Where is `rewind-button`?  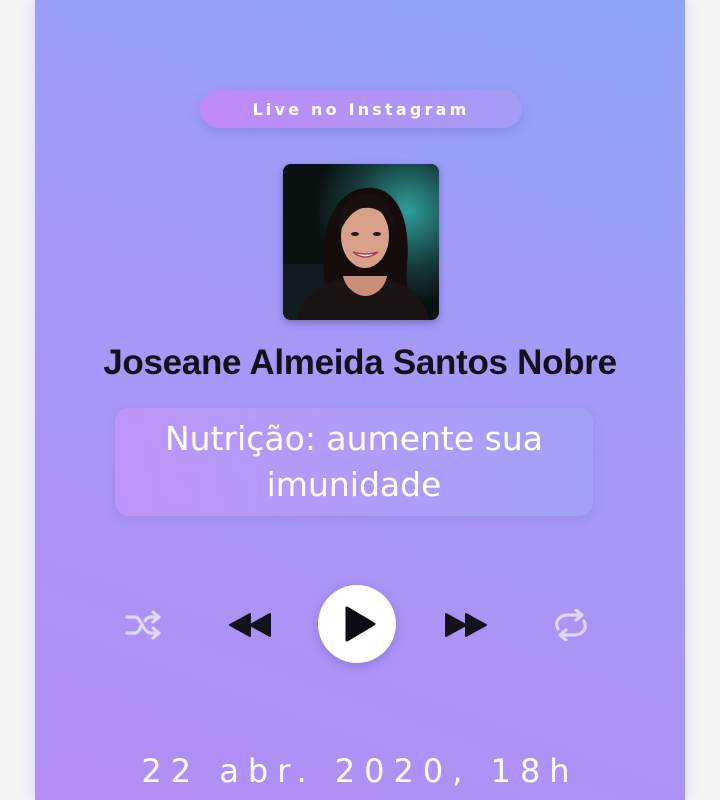
rewind-button is located at coordinates (250, 625).